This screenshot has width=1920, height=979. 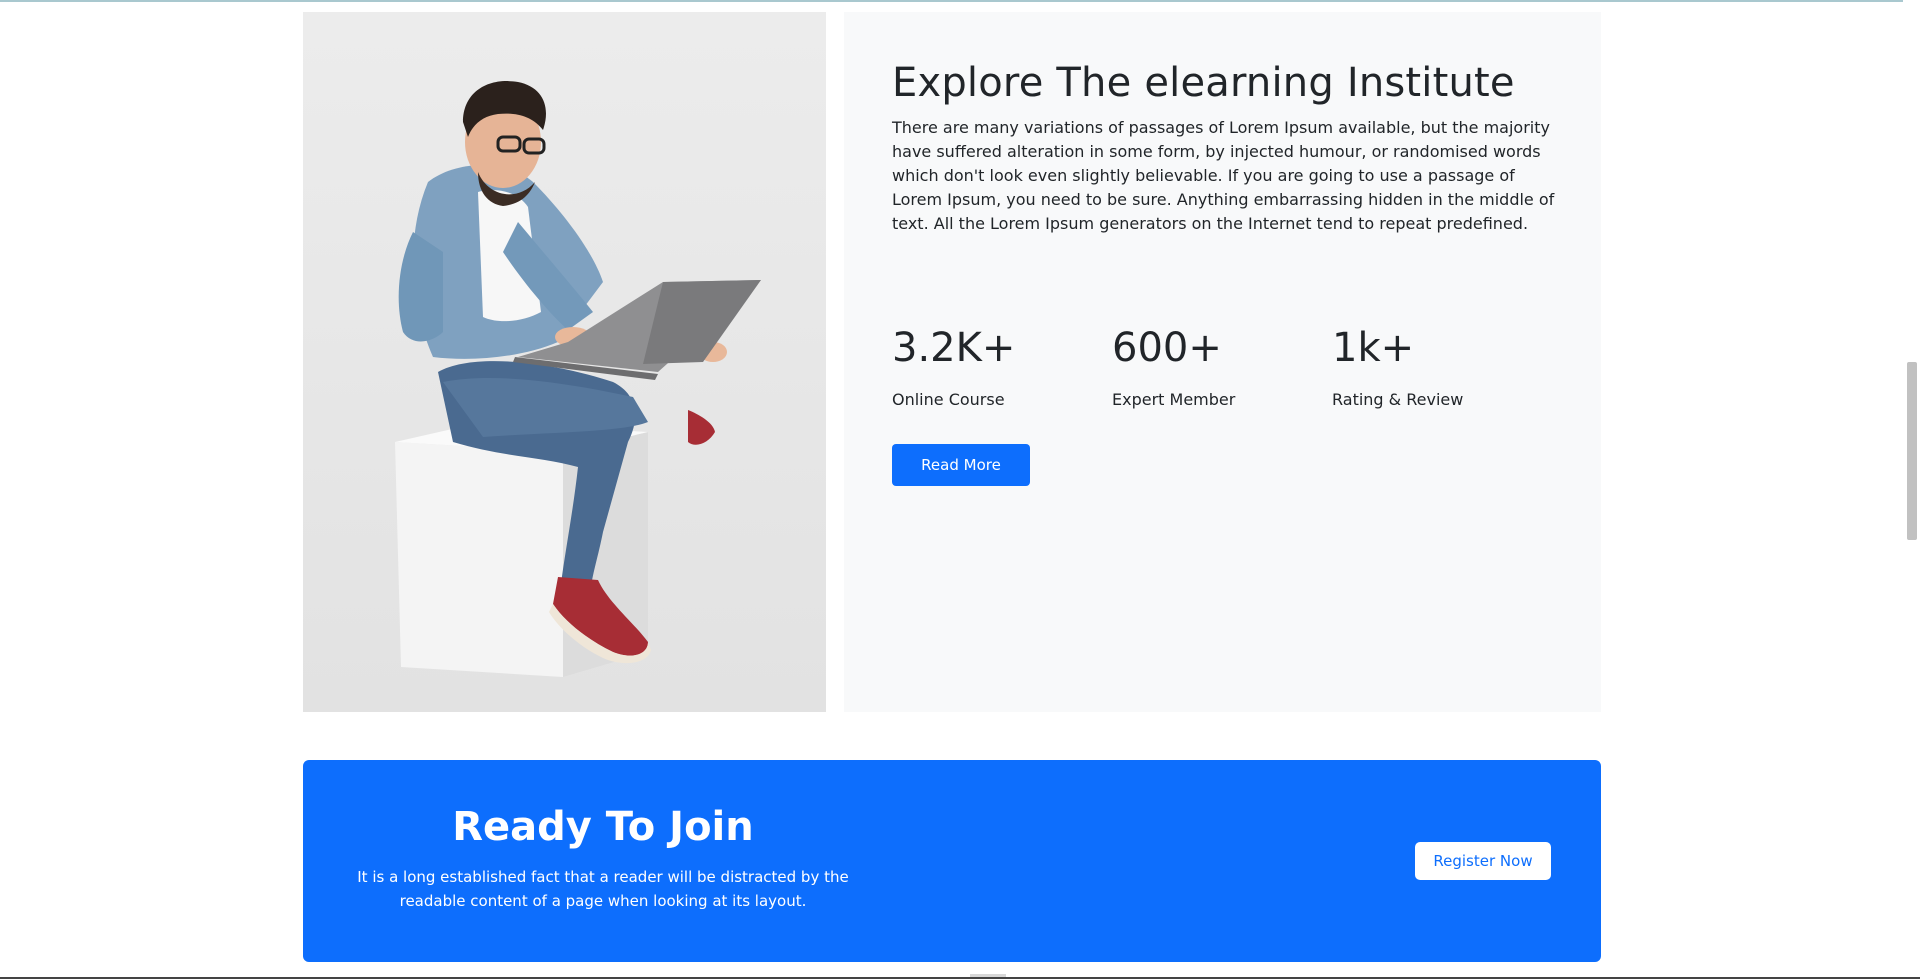 I want to click on stat-value: 1k+, so click(x=1373, y=348).